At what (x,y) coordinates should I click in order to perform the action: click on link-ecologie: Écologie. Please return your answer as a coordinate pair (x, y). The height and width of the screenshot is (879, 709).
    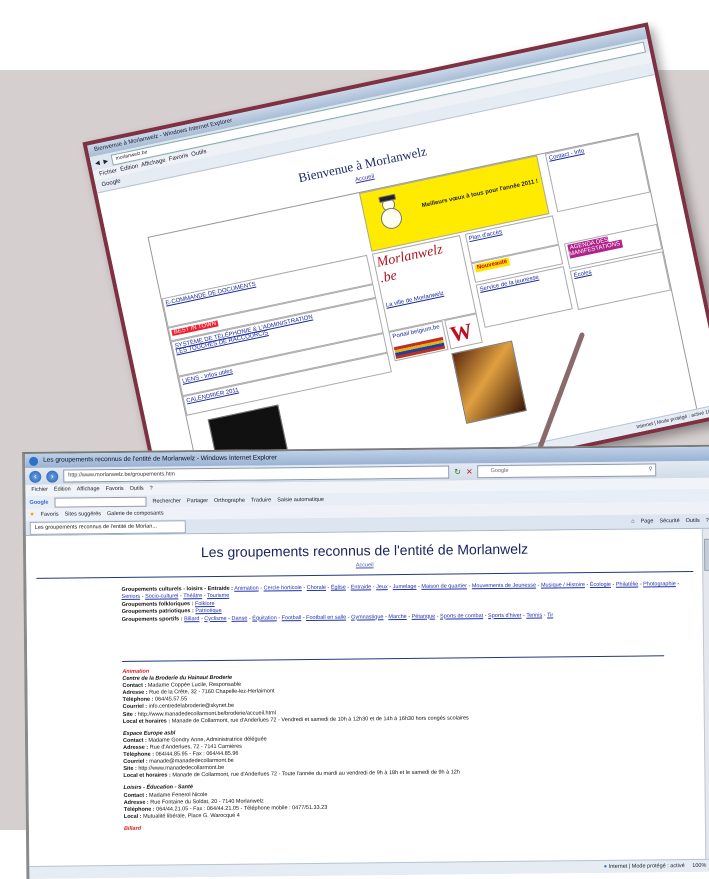
    Looking at the image, I should click on (600, 585).